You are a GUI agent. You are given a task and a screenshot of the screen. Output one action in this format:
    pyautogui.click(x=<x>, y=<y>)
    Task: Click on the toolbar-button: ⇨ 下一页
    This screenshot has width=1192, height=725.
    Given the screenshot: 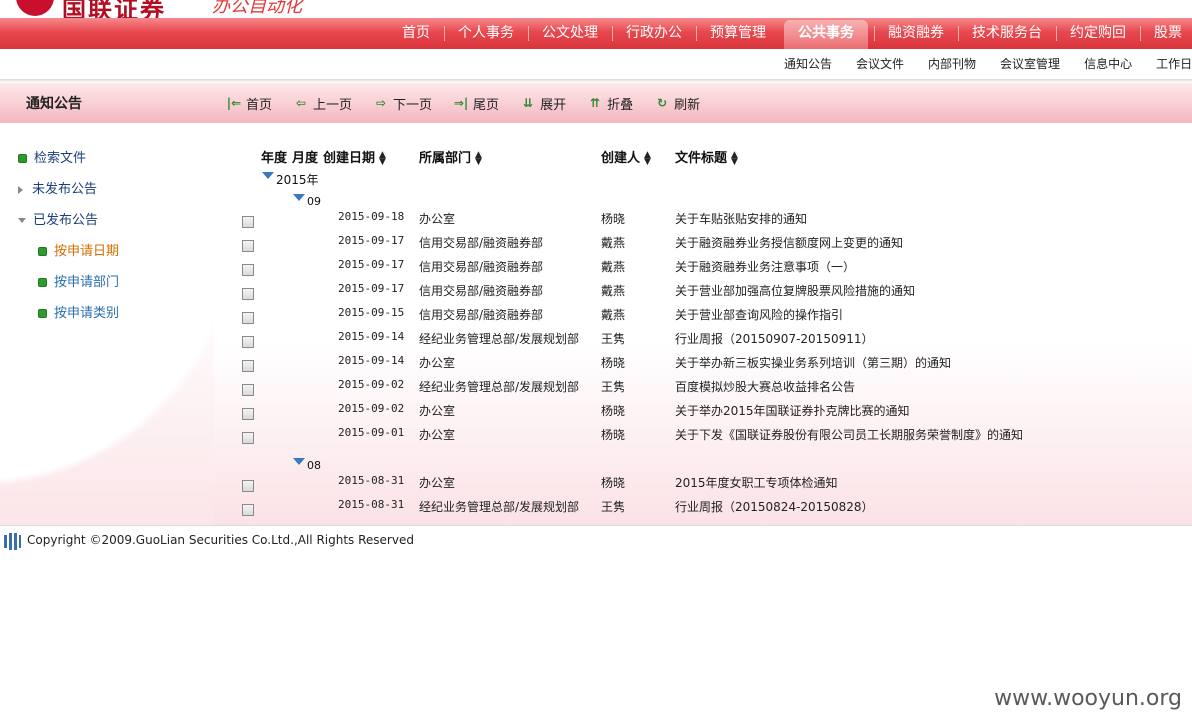 What is the action you would take?
    pyautogui.click(x=402, y=103)
    